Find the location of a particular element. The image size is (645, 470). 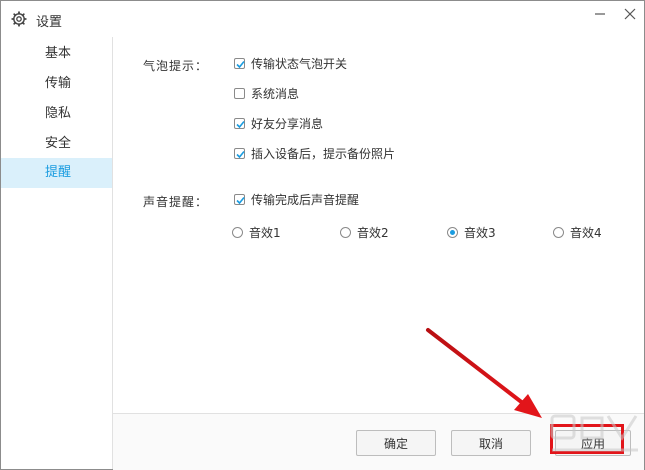

sidebar-item-label: 安全 is located at coordinates (58, 143).